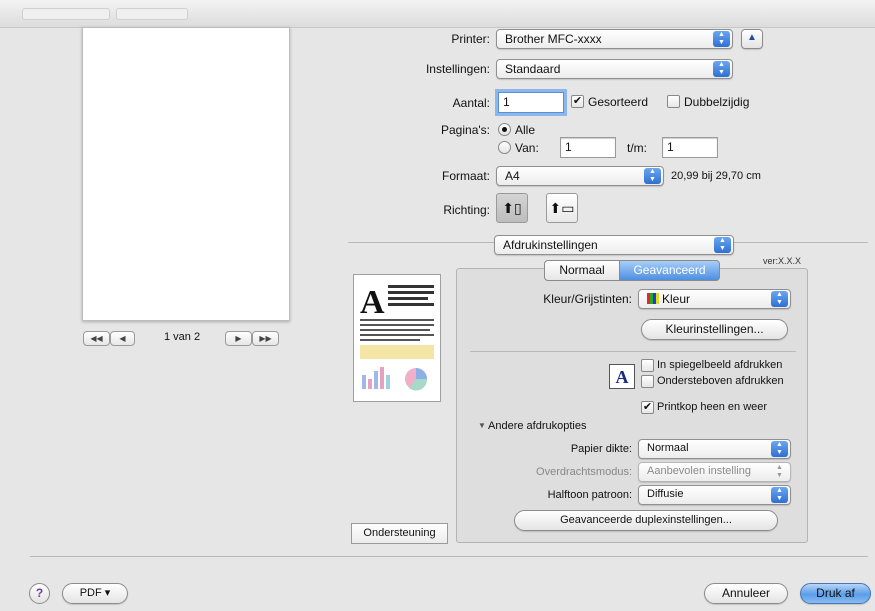 Image resolution: width=875 pixels, height=611 pixels. I want to click on bidirectional-print-label: Printkop heen en weer, so click(712, 407).